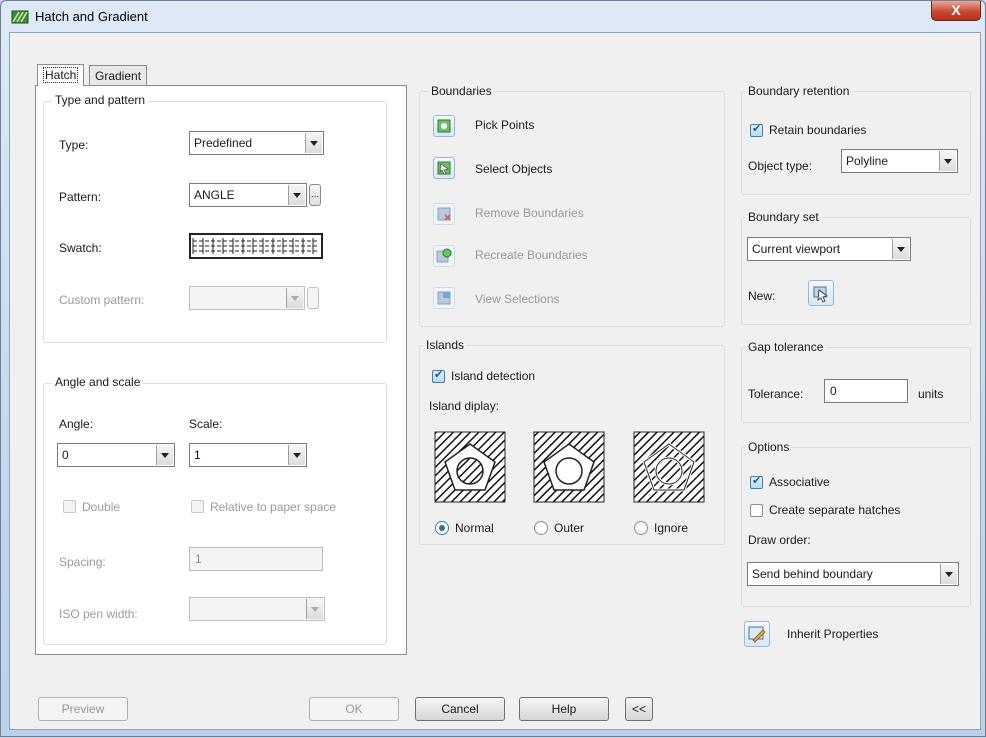 This screenshot has height=738, width=986. Describe the element at coordinates (569, 528) in the screenshot. I see `island-outer-label: Outer` at that location.